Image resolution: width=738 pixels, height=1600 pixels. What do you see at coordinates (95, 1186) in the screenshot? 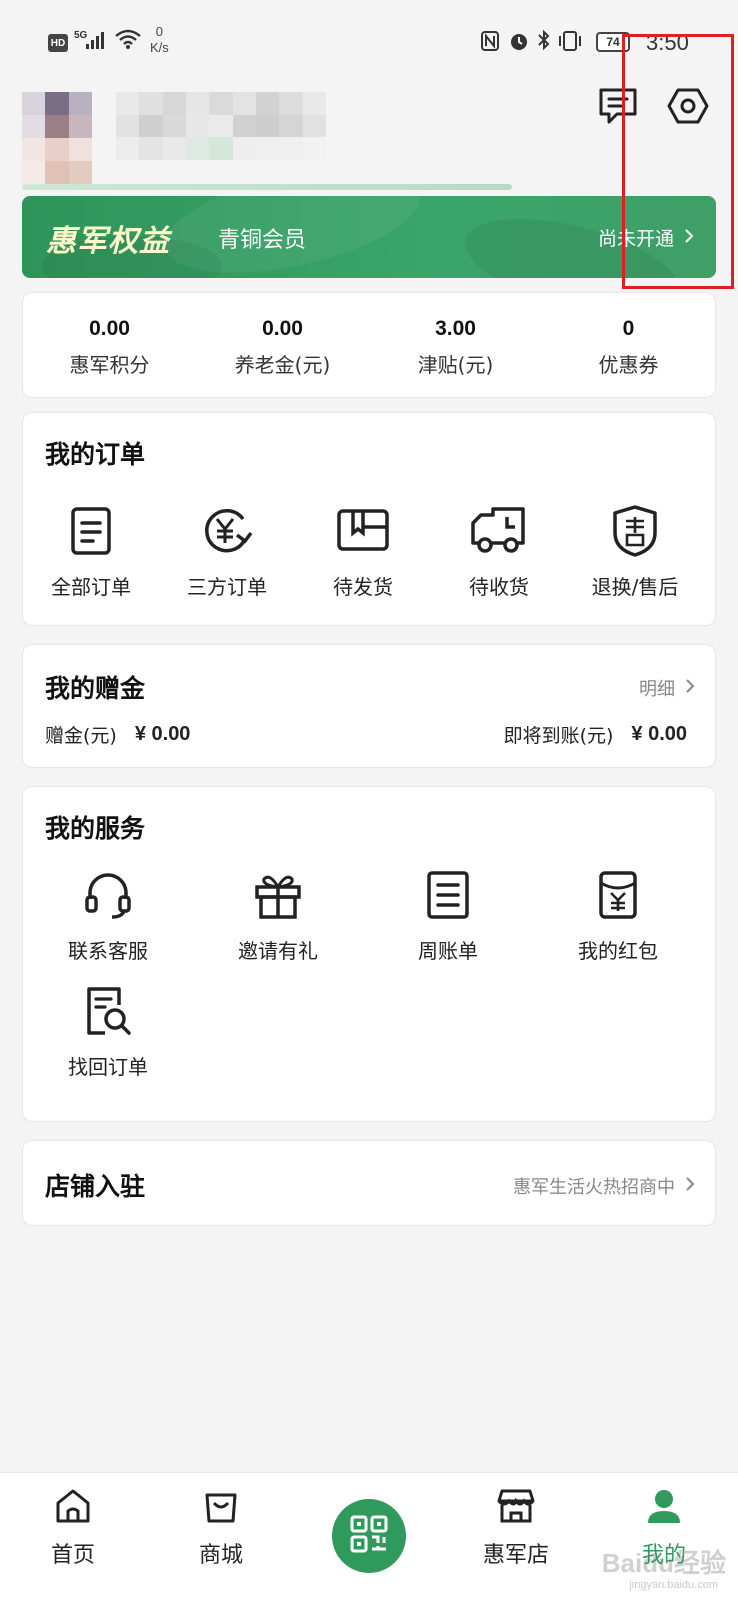
I see `shop-title: 店铺入驻` at bounding box center [95, 1186].